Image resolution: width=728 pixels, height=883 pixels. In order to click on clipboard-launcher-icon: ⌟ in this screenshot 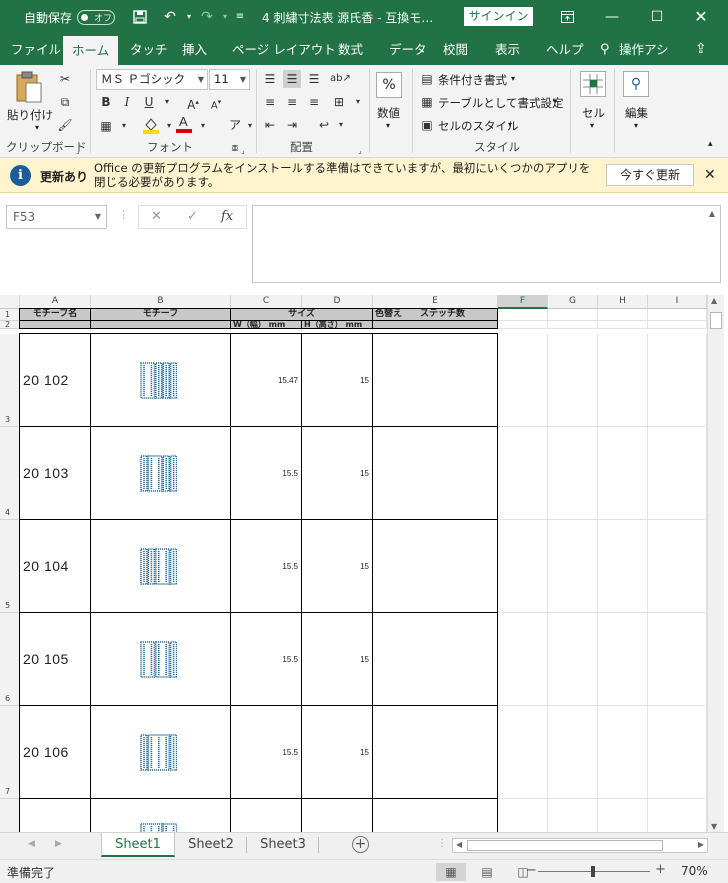, I will do `click(78, 150)`.